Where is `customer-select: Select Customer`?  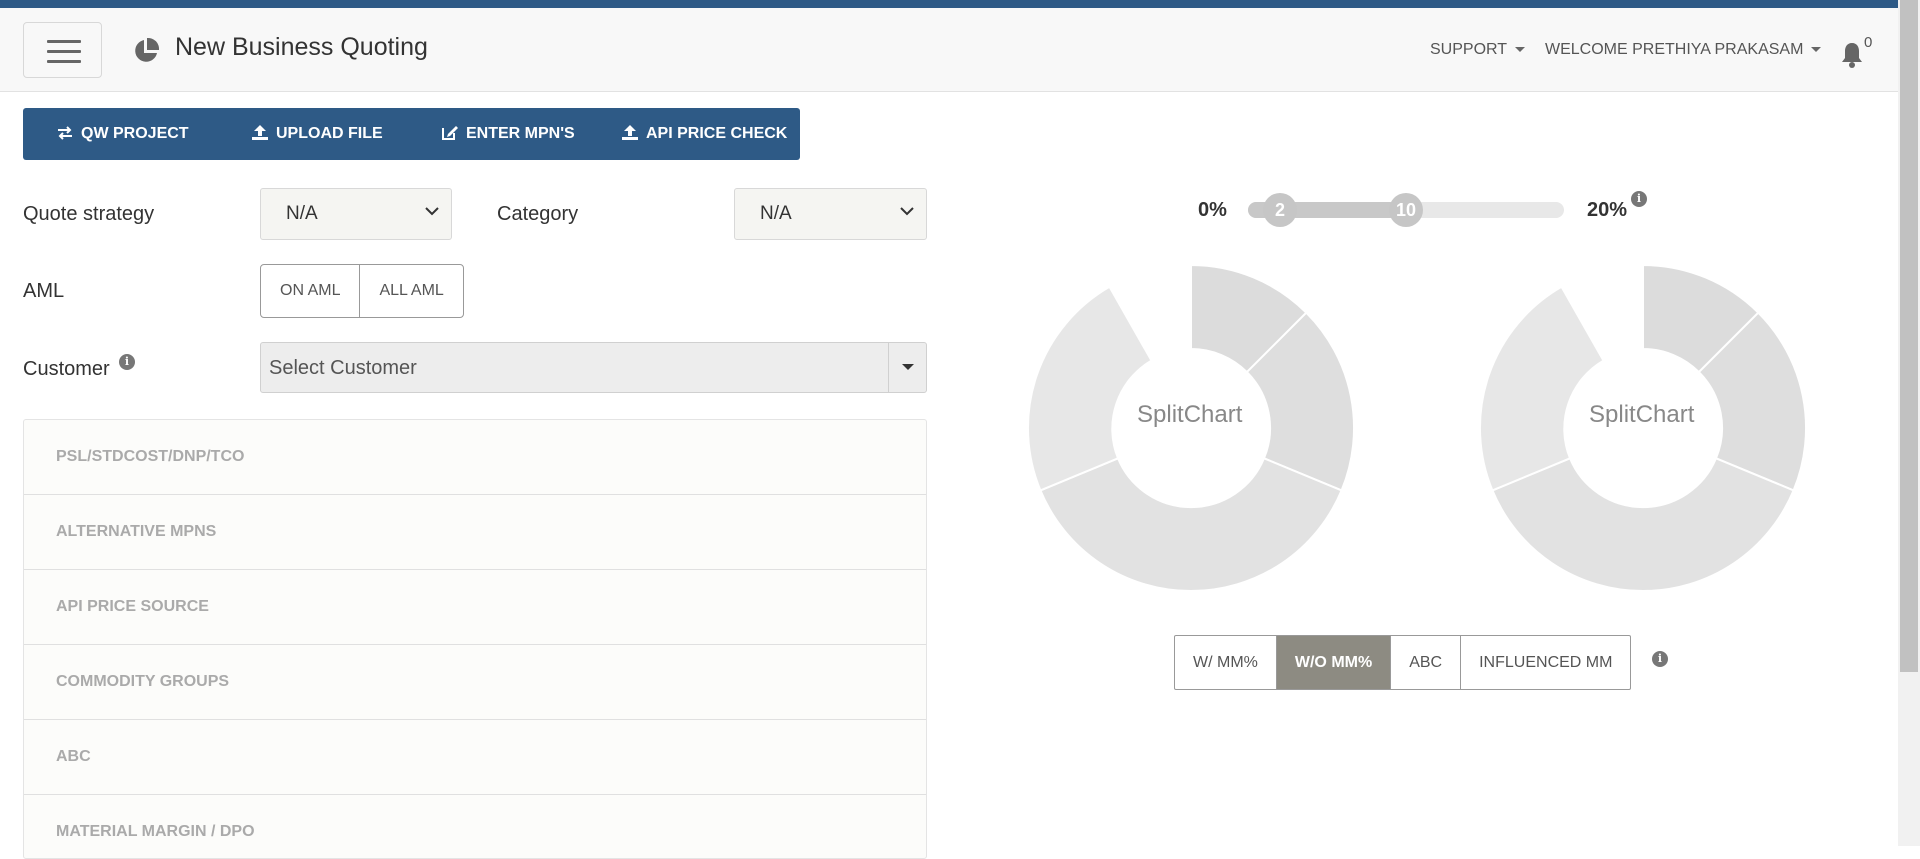
customer-select: Select Customer is located at coordinates (593, 367).